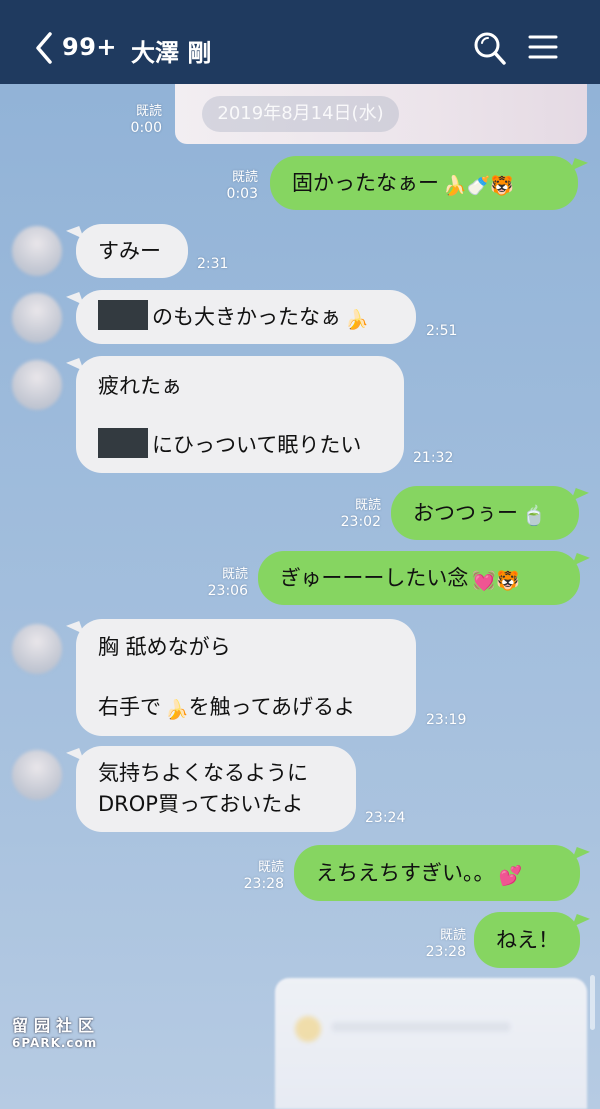  I want to click on watermark: 留园社区 6PARK.com, so click(56, 1031).